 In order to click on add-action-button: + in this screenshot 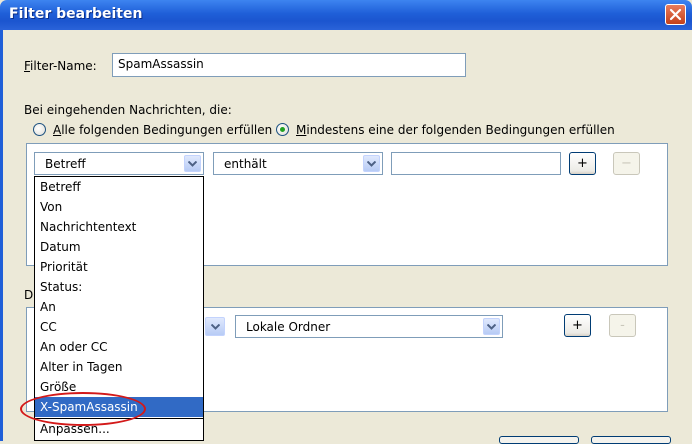, I will do `click(577, 325)`.